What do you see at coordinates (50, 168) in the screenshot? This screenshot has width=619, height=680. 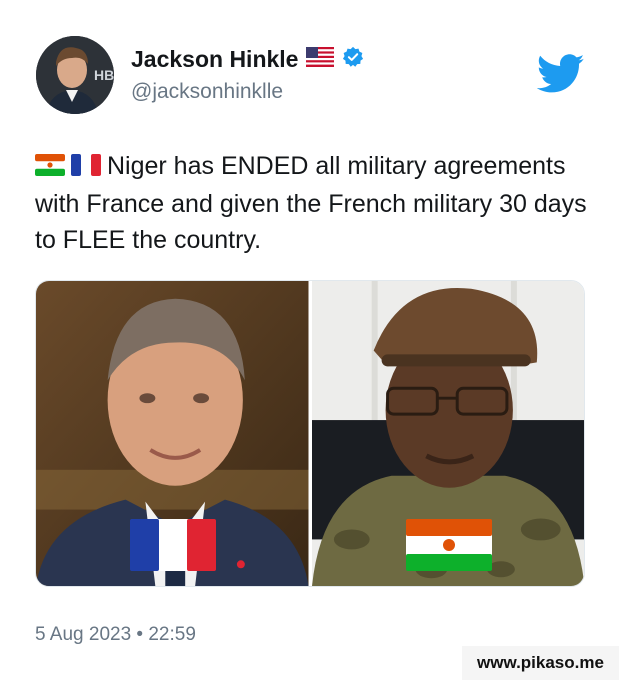 I see `niger-flag-emoji-icon` at bounding box center [50, 168].